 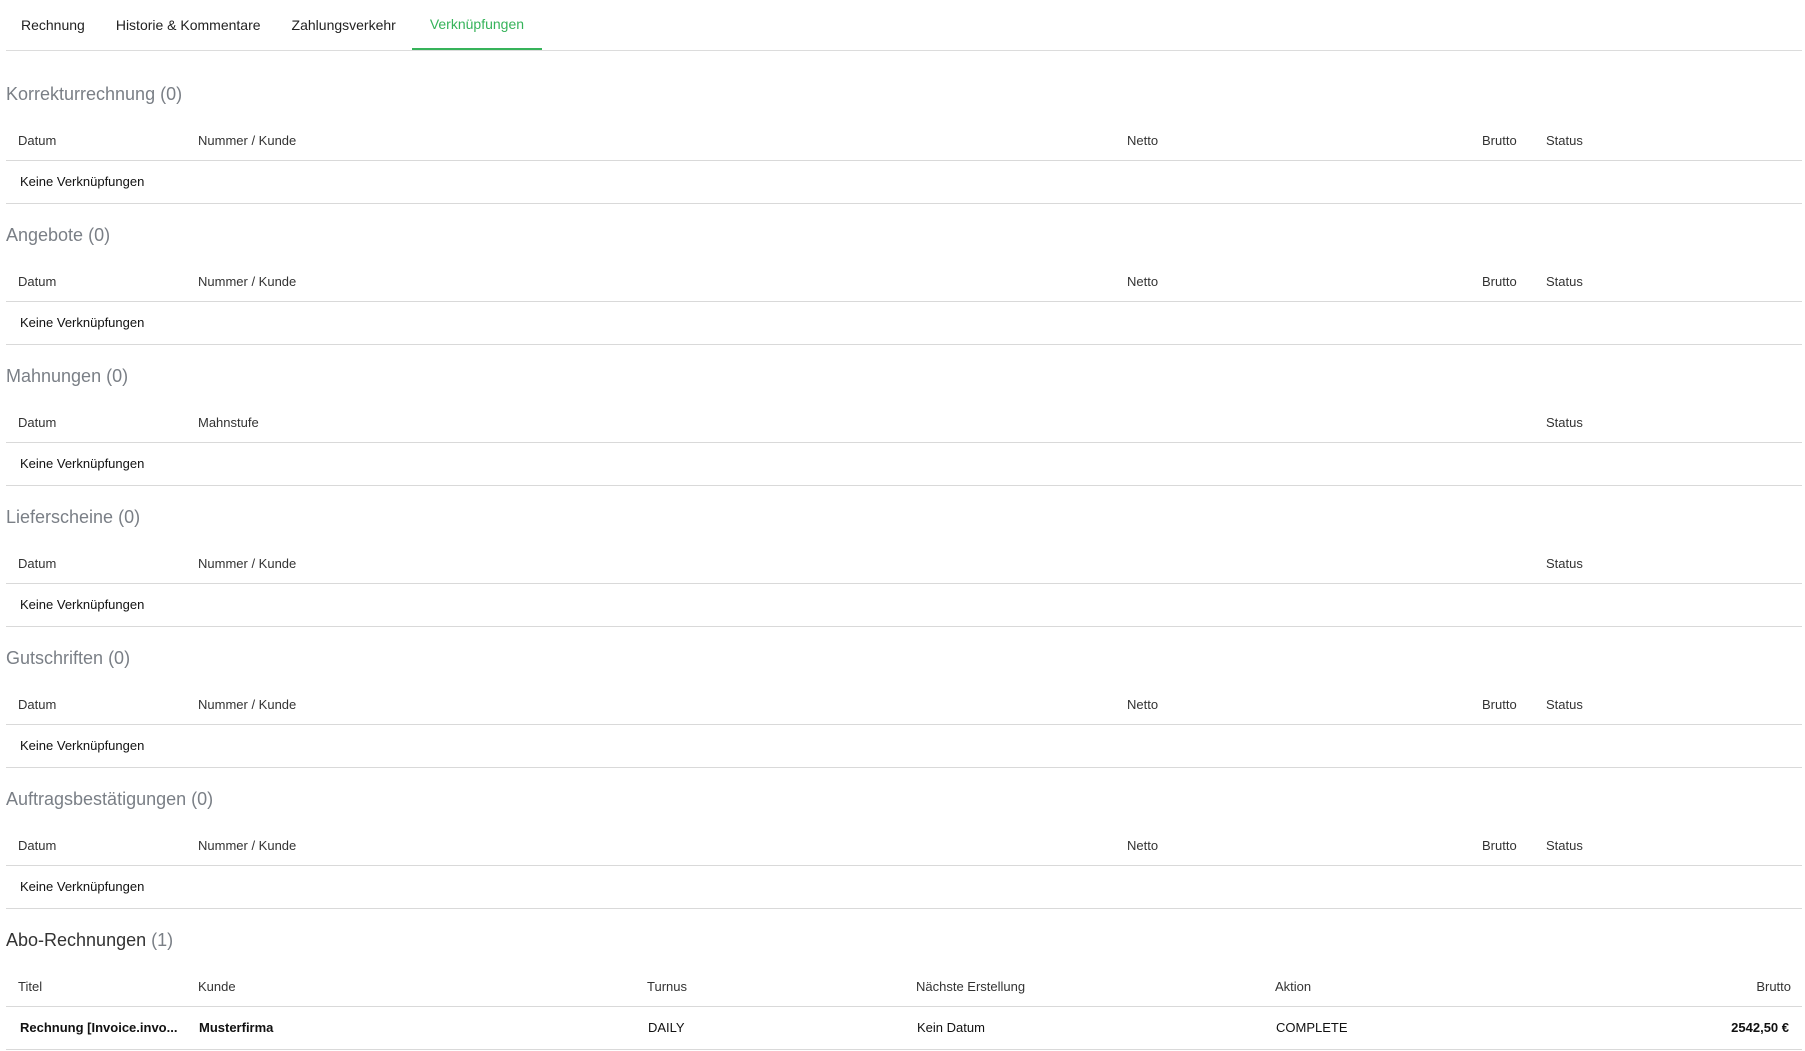 I want to click on section-title-text: Angebote, so click(x=45, y=235).